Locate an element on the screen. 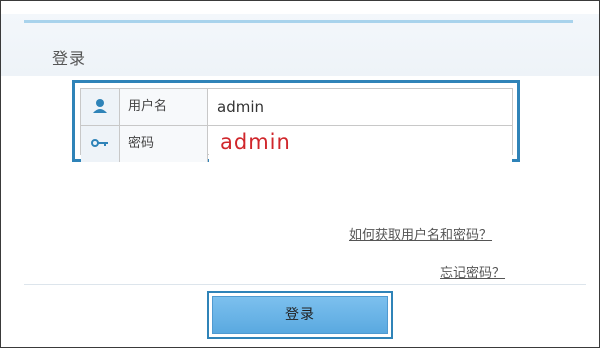 Image resolution: width=600 pixels, height=348 pixels. footer-divider is located at coordinates (305, 284).